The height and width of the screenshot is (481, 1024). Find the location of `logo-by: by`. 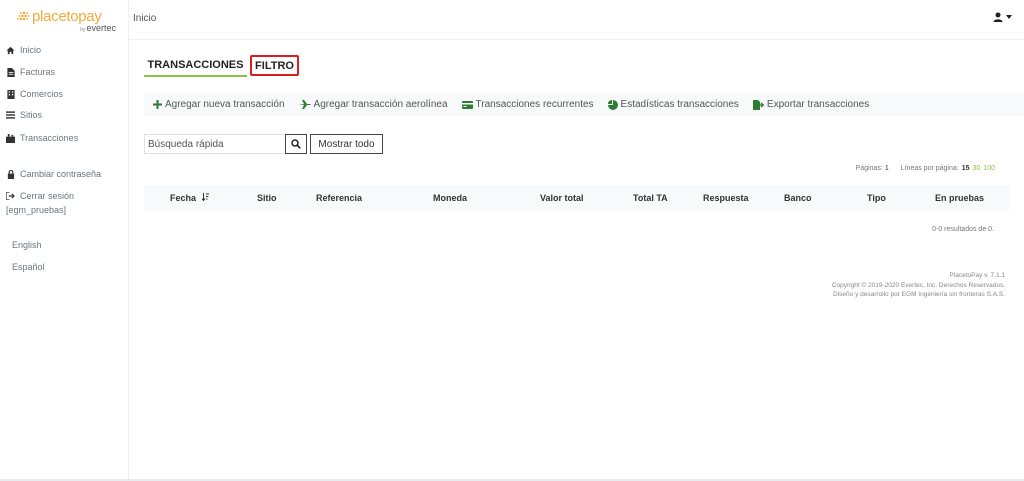

logo-by: by is located at coordinates (83, 30).